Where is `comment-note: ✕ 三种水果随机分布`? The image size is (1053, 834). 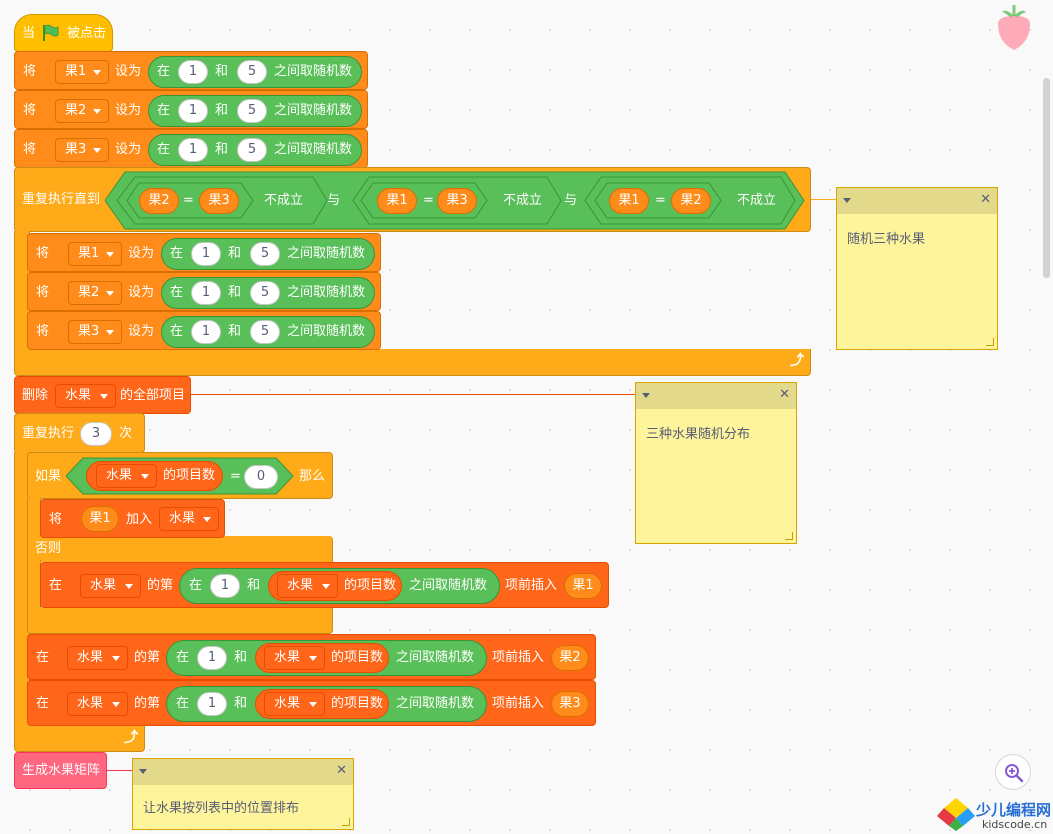 comment-note: ✕ 三种水果随机分布 is located at coordinates (716, 463).